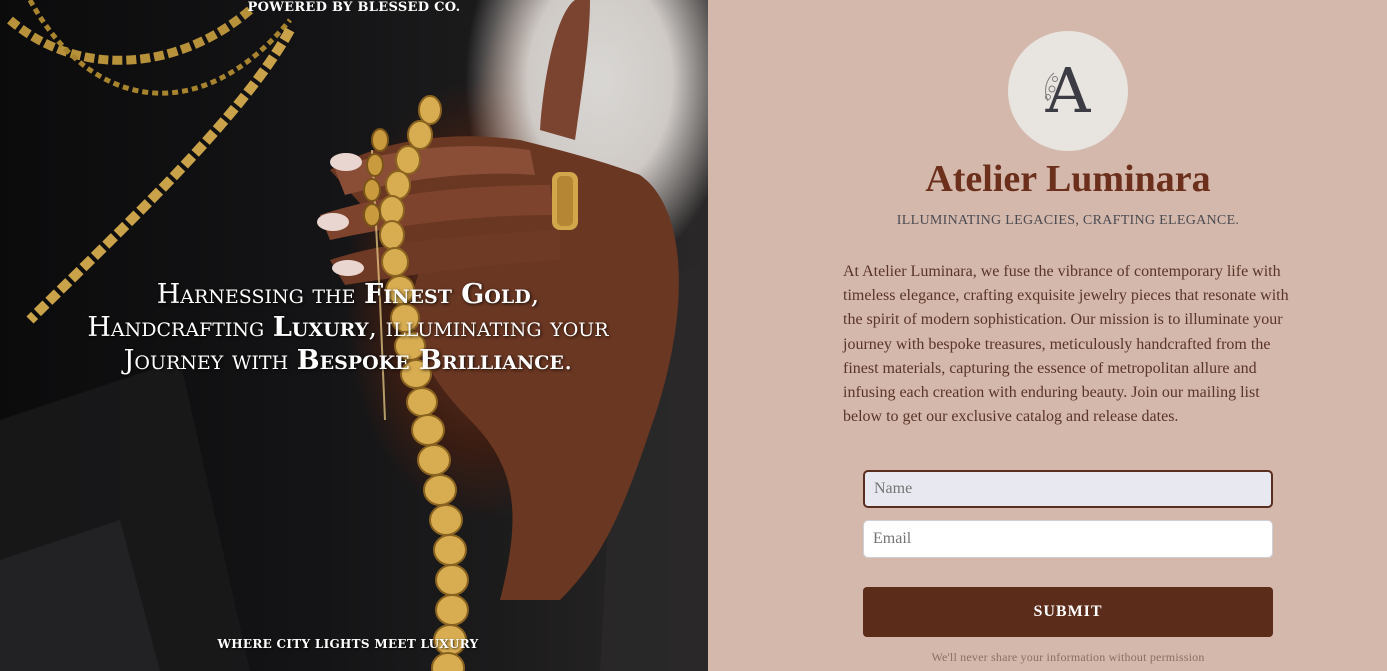  What do you see at coordinates (430, 360) in the screenshot?
I see `headline-emphasis: Bespoke Brilliance` at bounding box center [430, 360].